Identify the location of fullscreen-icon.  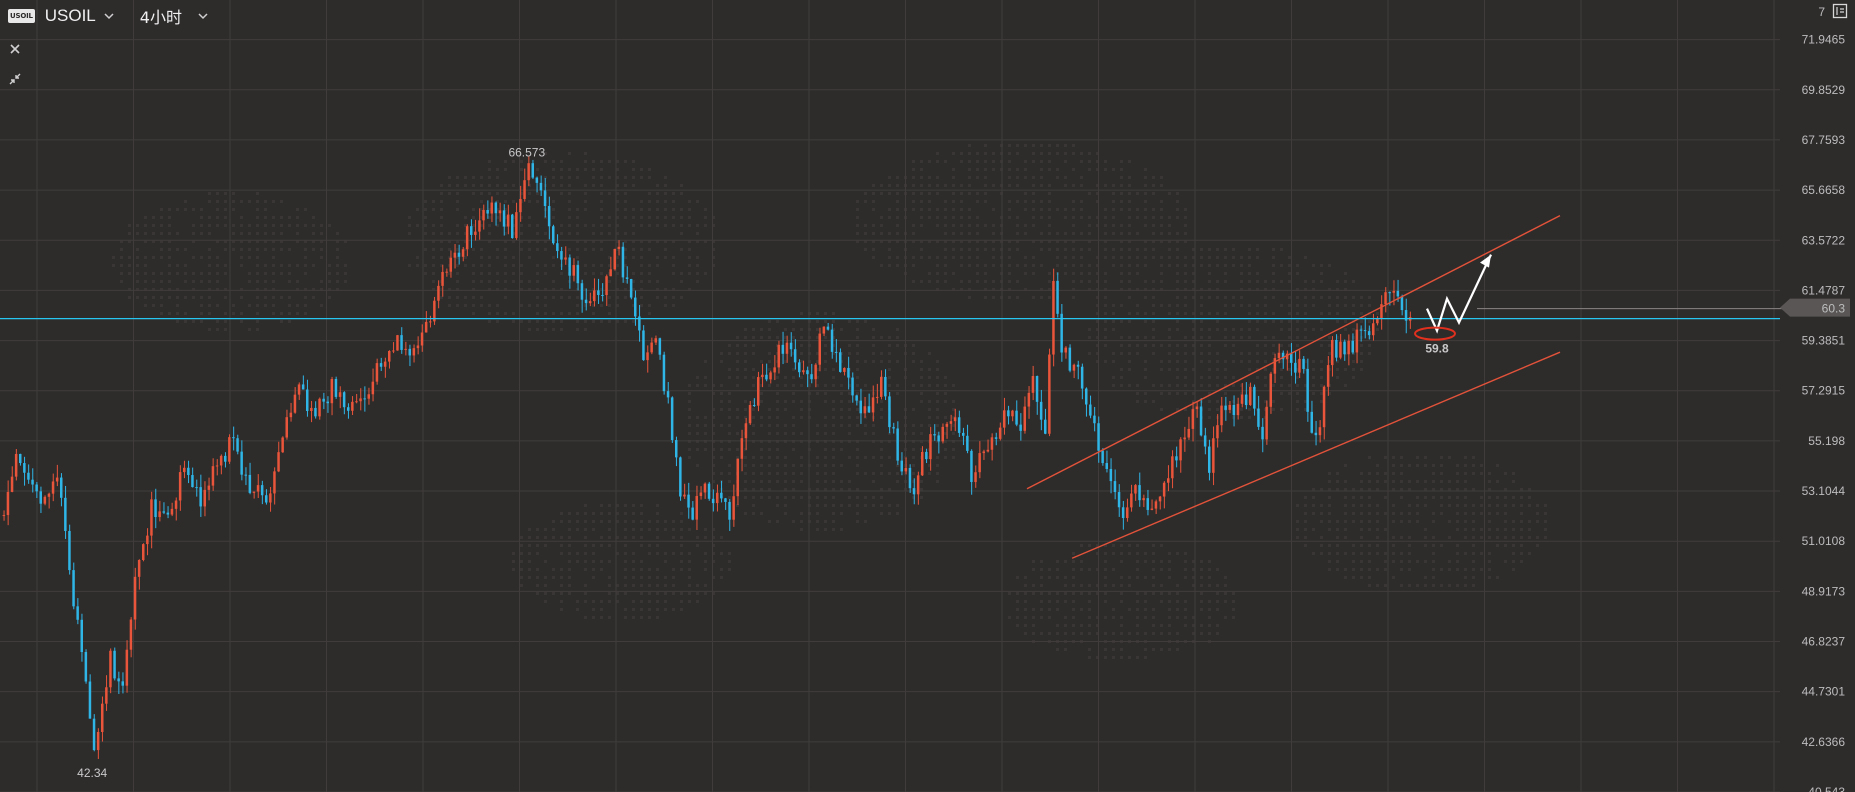
(1840, 11).